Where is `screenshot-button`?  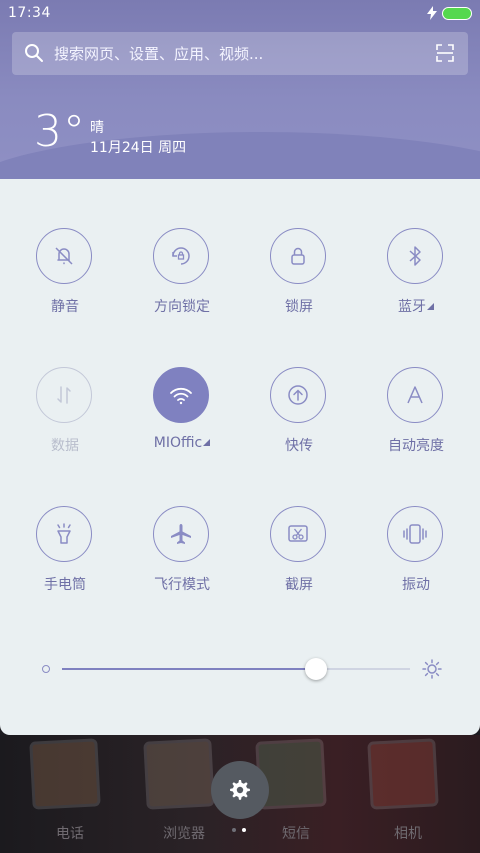
screenshot-button is located at coordinates (298, 534).